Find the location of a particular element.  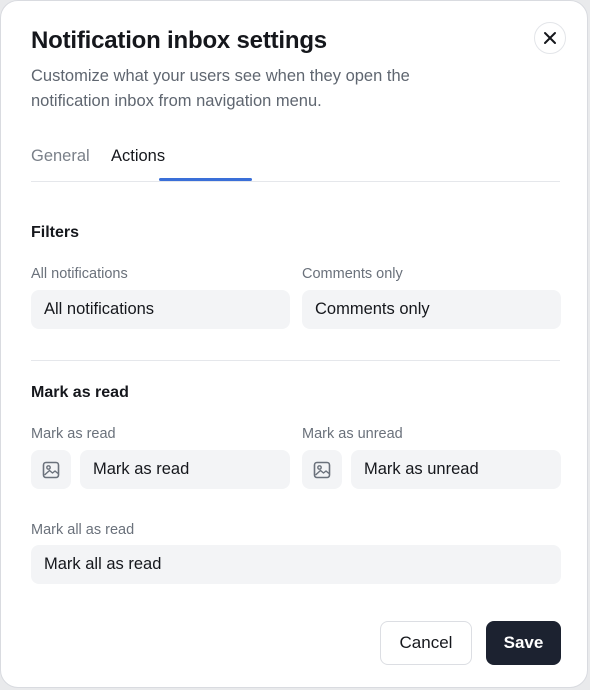

all-notifications-label: All notifications is located at coordinates (79, 274).